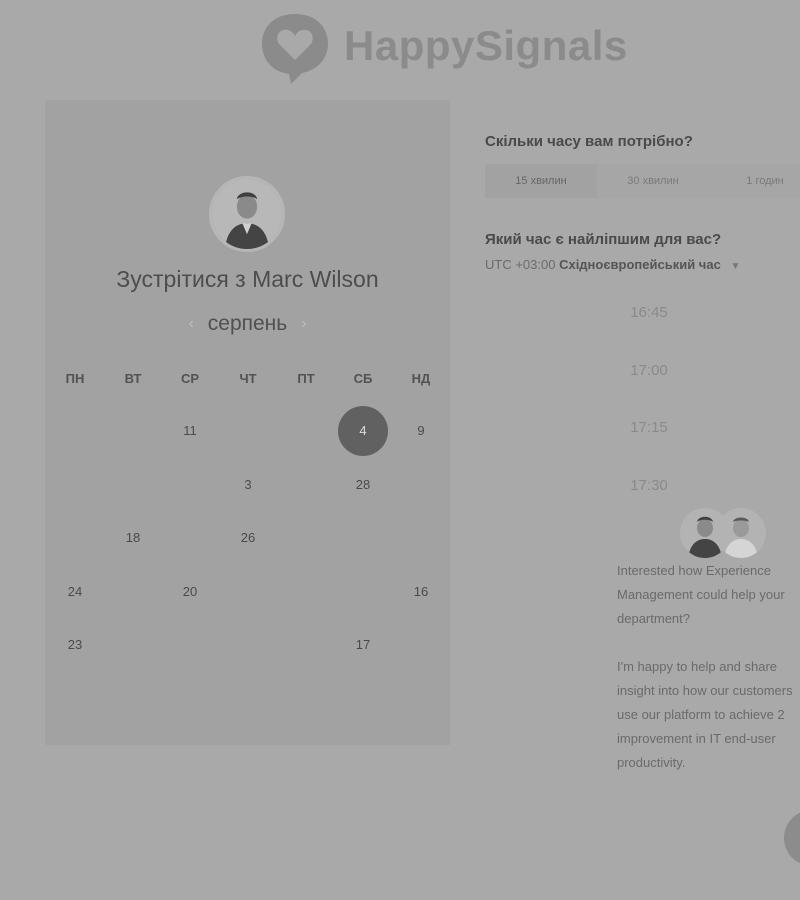 The width and height of the screenshot is (800, 900). Describe the element at coordinates (133, 378) in the screenshot. I see `weekday-label: ВТ` at that location.